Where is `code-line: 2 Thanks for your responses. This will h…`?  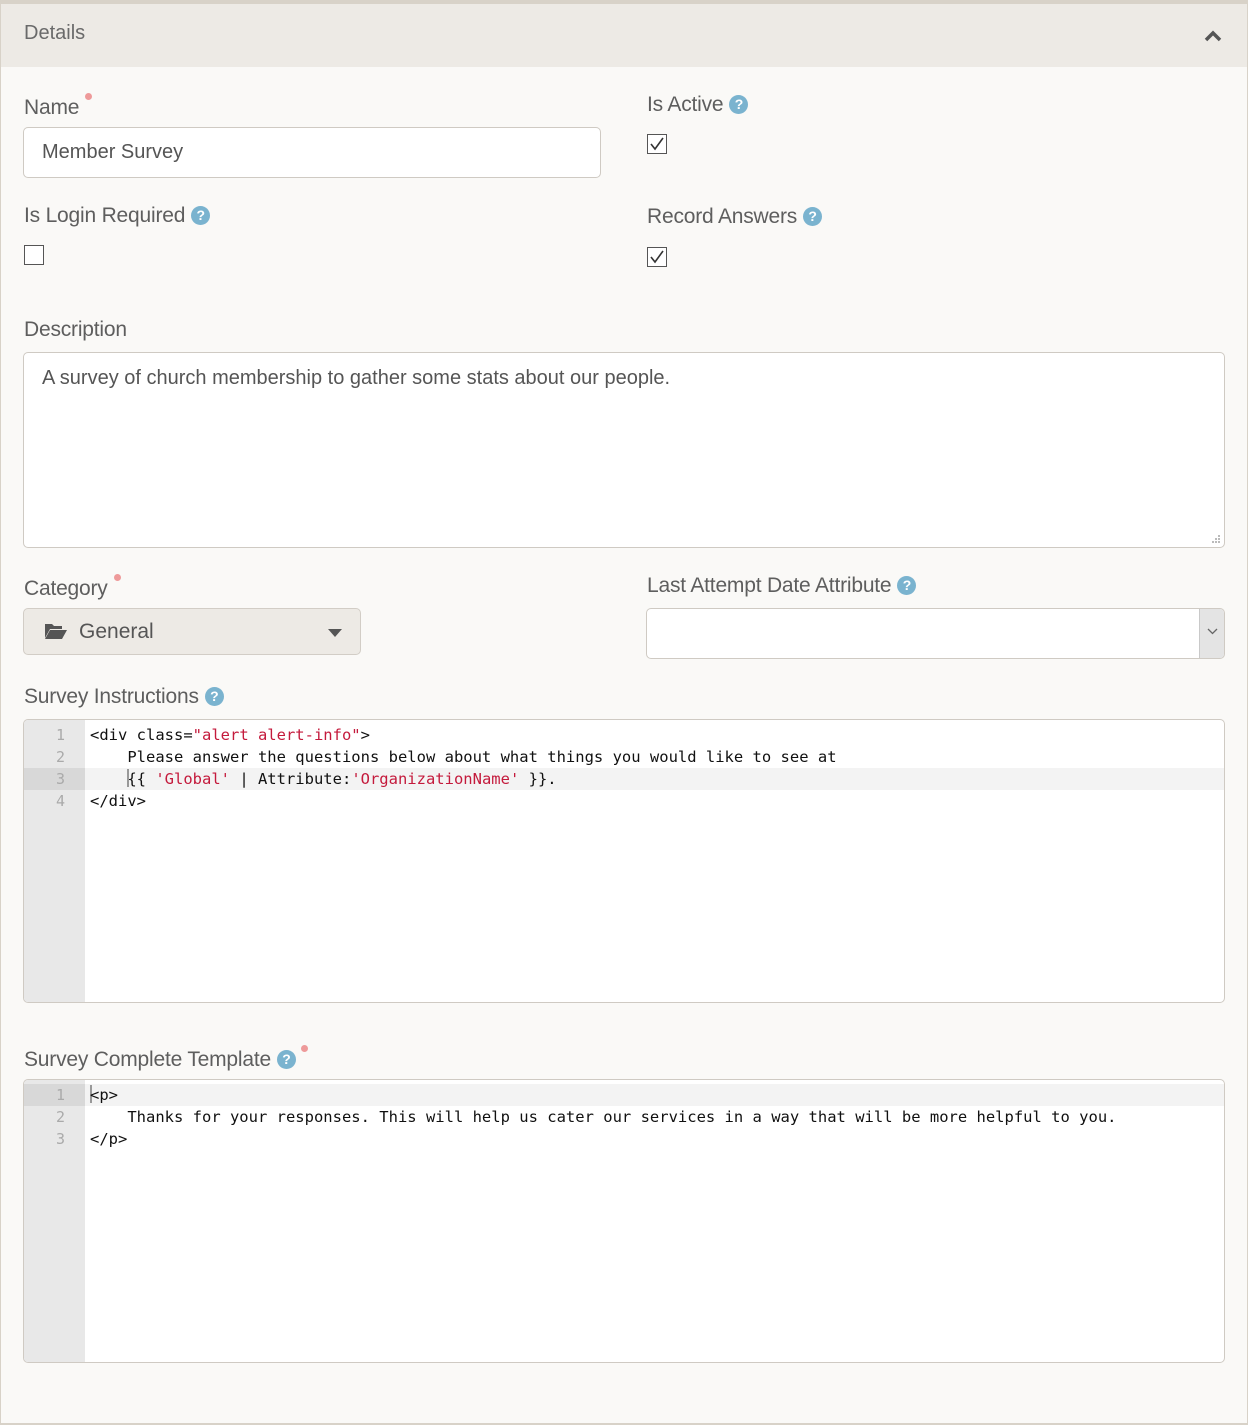
code-line: 2 Thanks for your responses. This will h… is located at coordinates (624, 1117).